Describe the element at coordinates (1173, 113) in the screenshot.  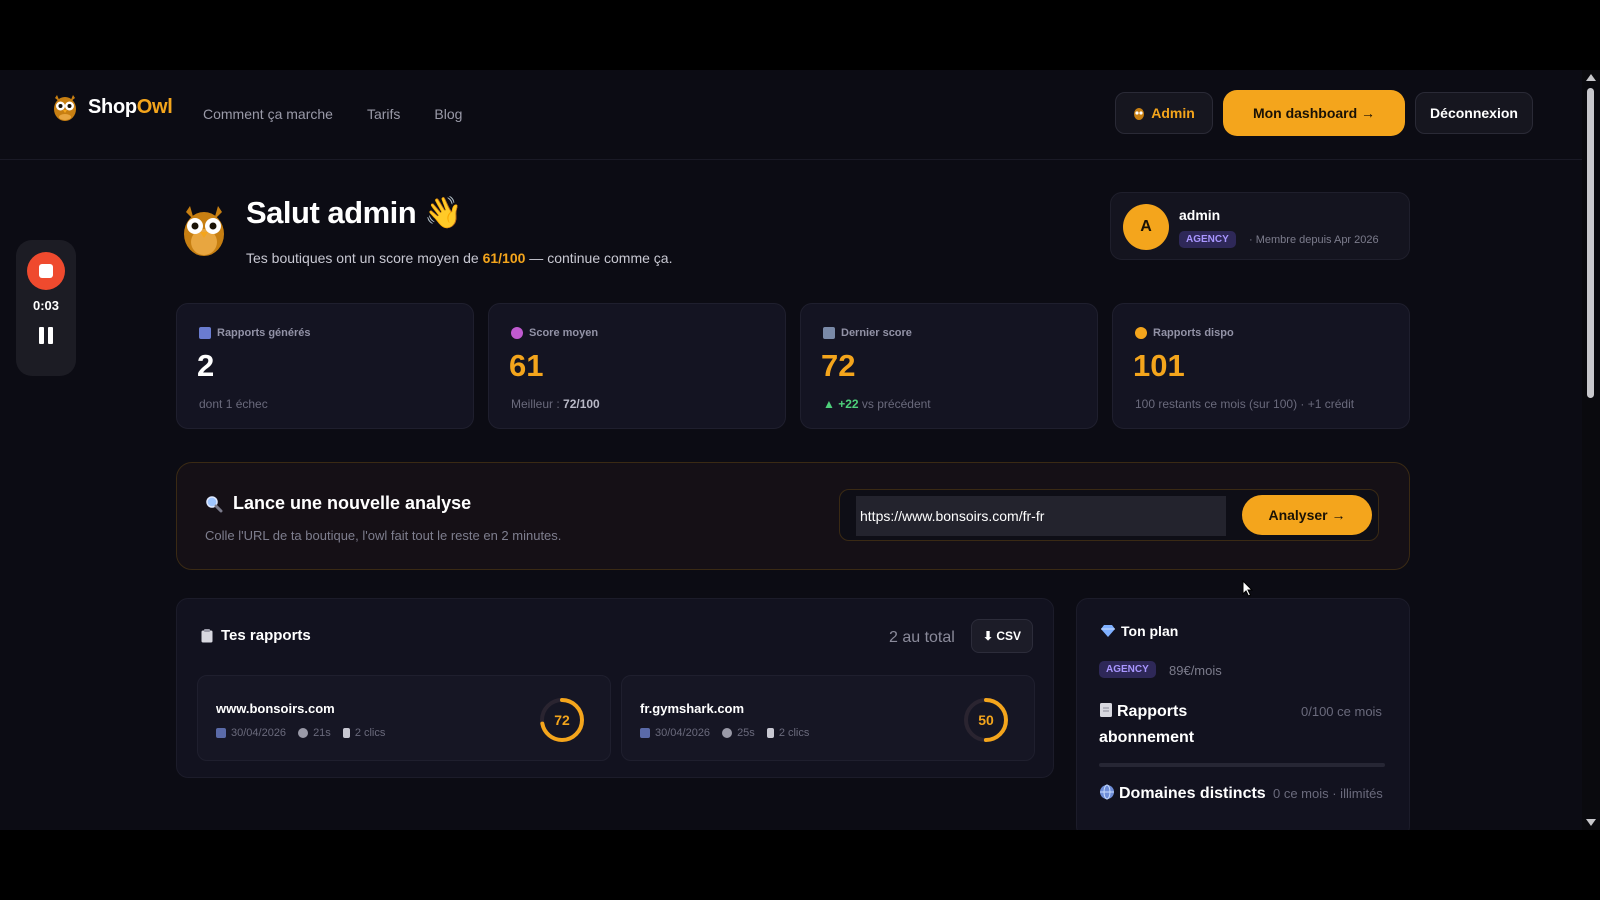
I see `admin-button-label: Admin` at that location.